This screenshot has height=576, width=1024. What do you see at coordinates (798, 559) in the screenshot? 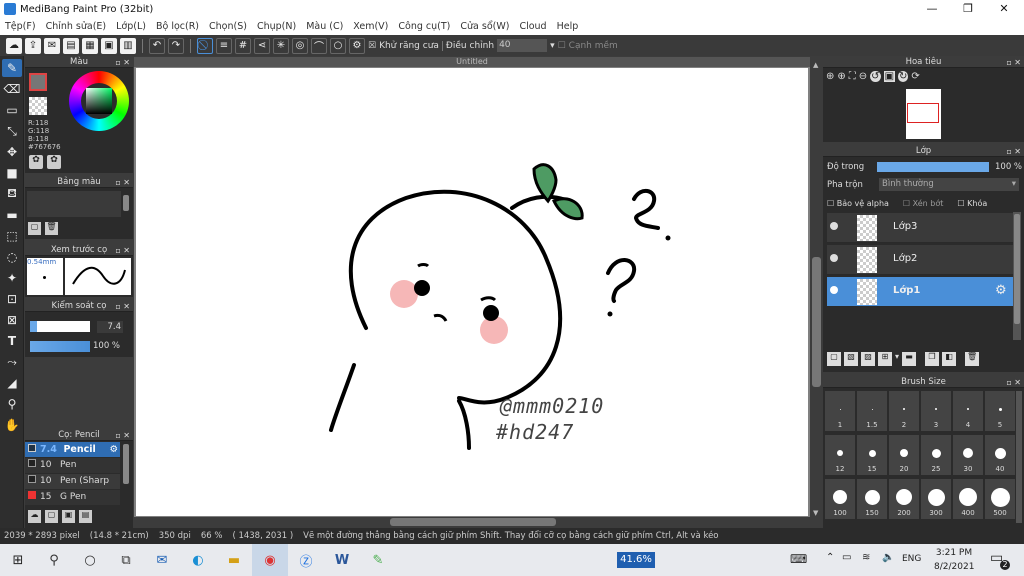
I see `keyboard-icon: ⌨` at bounding box center [798, 559].